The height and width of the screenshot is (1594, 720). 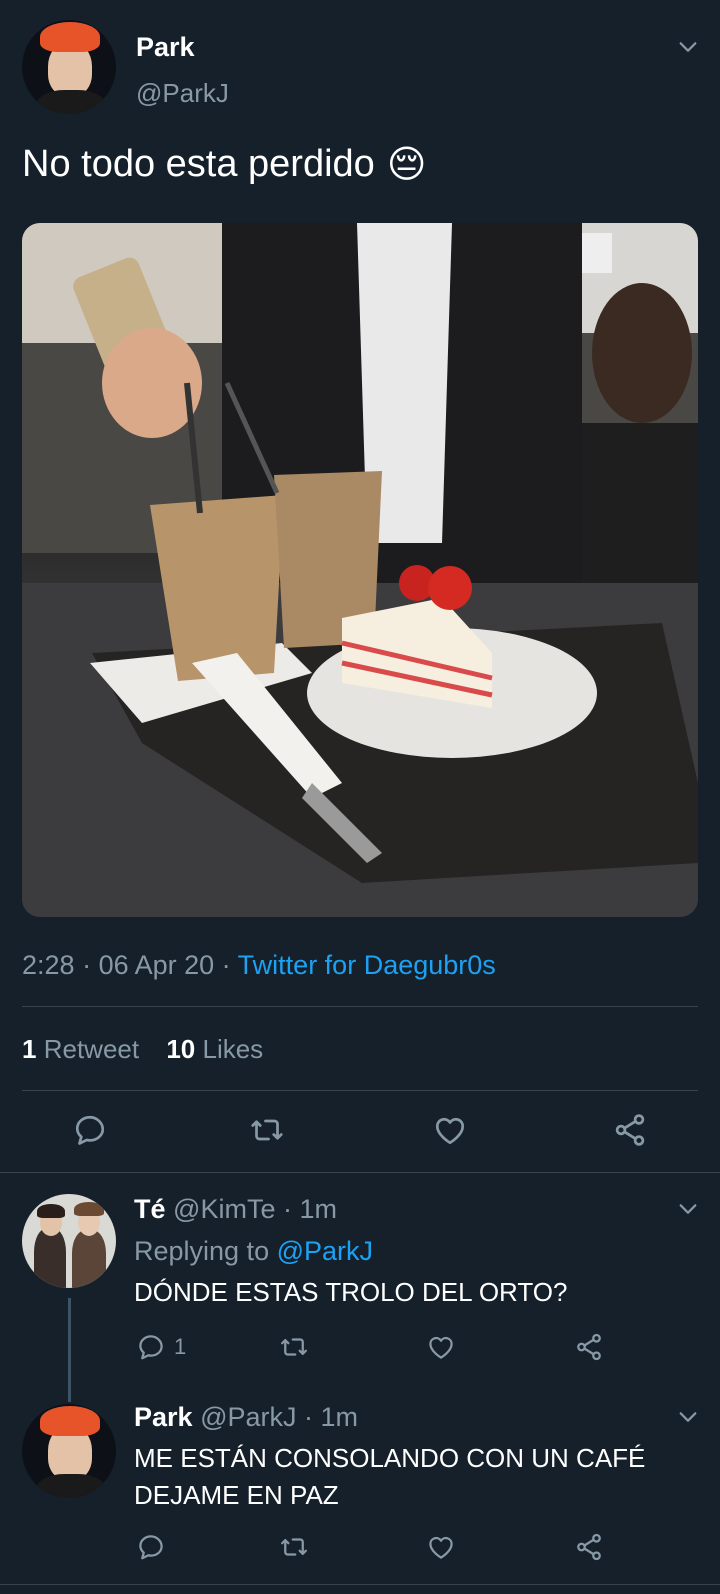 I want to click on reply-button: 1, so click(x=161, y=1347).